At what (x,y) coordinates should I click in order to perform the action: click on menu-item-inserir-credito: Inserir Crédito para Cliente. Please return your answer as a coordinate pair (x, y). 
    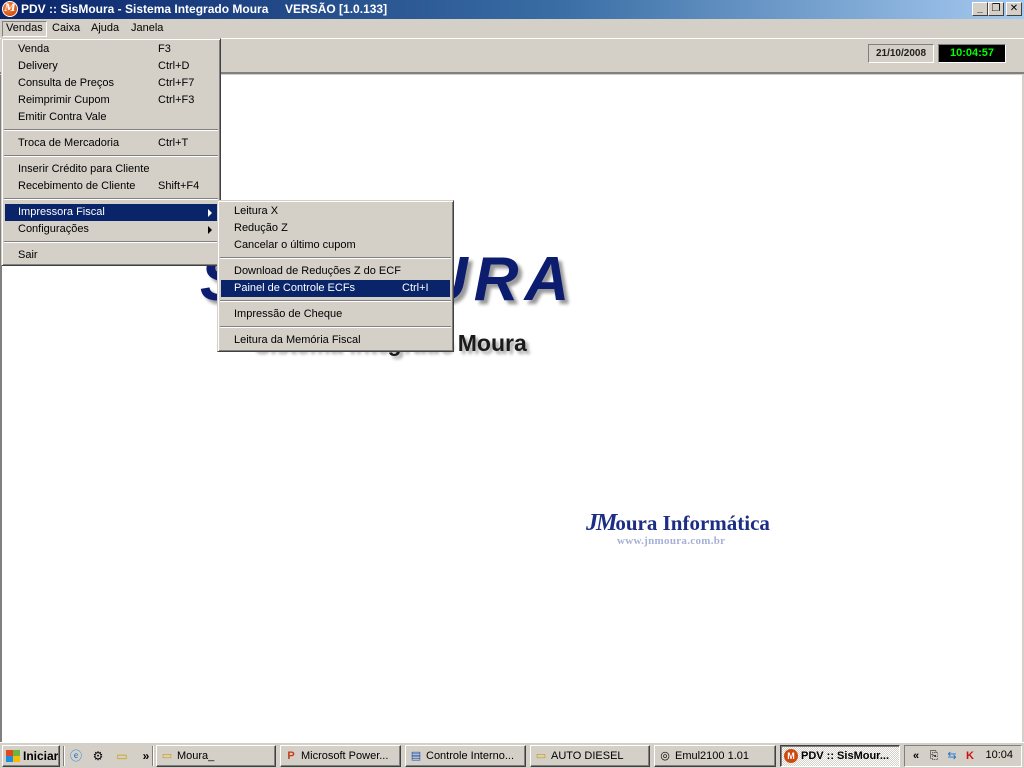
    Looking at the image, I should click on (111, 169).